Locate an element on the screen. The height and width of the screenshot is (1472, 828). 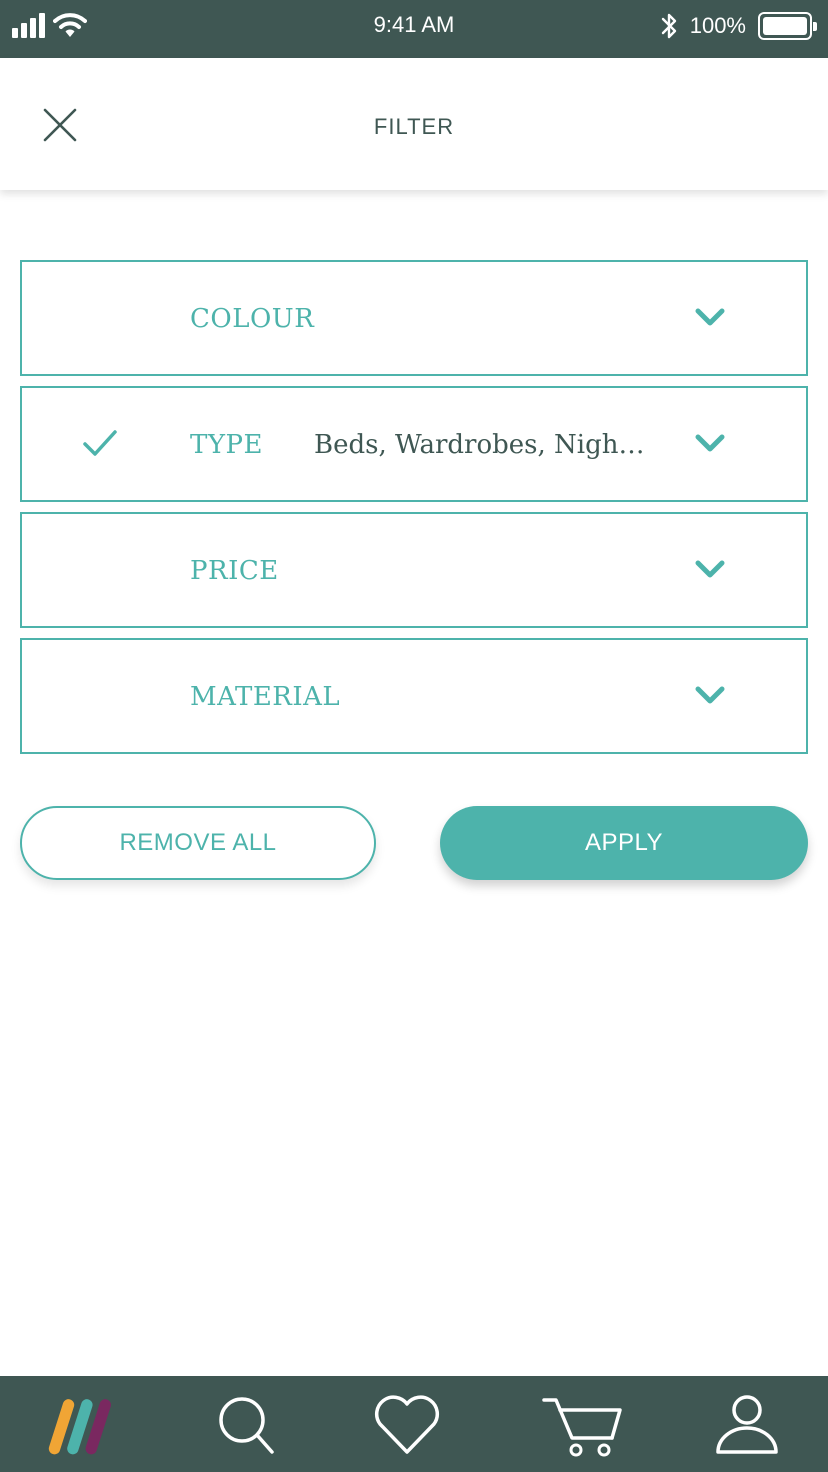
filter-row-price: PRICE is located at coordinates (414, 570).